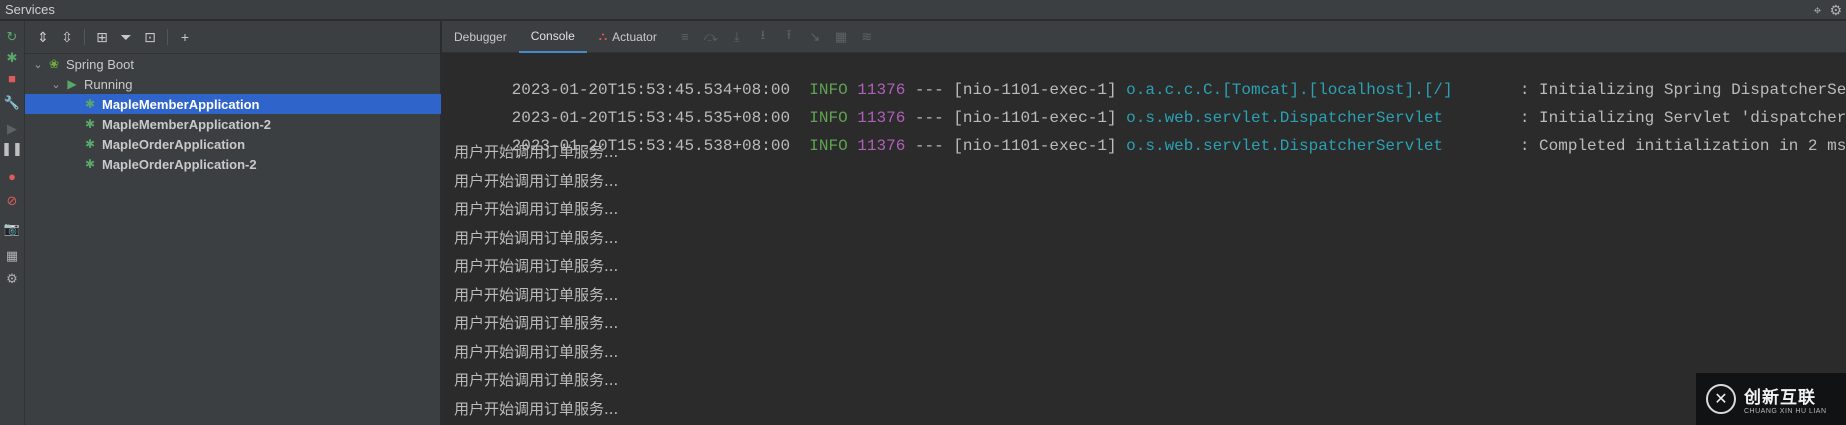 The width and height of the screenshot is (1846, 425). Describe the element at coordinates (12, 229) in the screenshot. I see `camera-icon: 📷` at that location.